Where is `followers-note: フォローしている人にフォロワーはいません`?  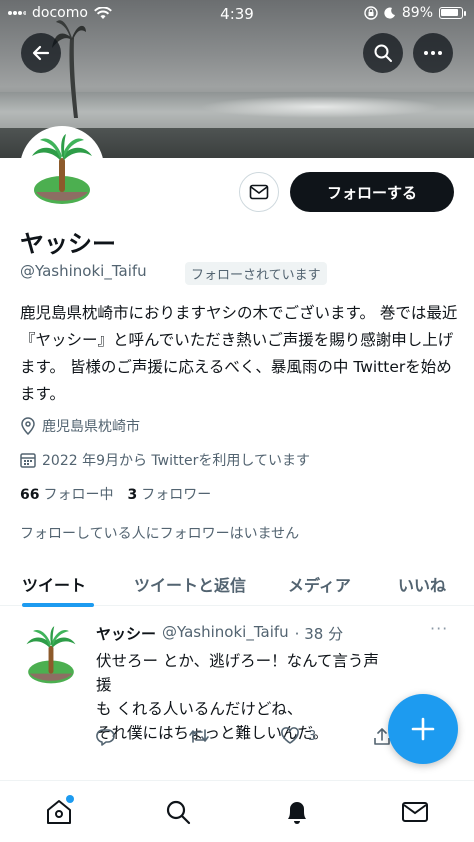 followers-note: フォローしている人にフォロワーはいません is located at coordinates (160, 534).